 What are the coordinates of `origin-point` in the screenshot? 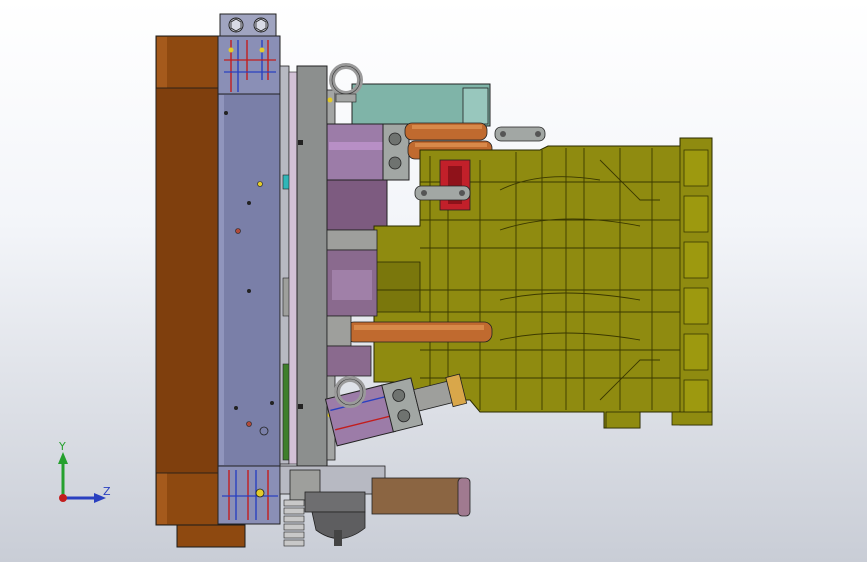 It's located at (63, 498).